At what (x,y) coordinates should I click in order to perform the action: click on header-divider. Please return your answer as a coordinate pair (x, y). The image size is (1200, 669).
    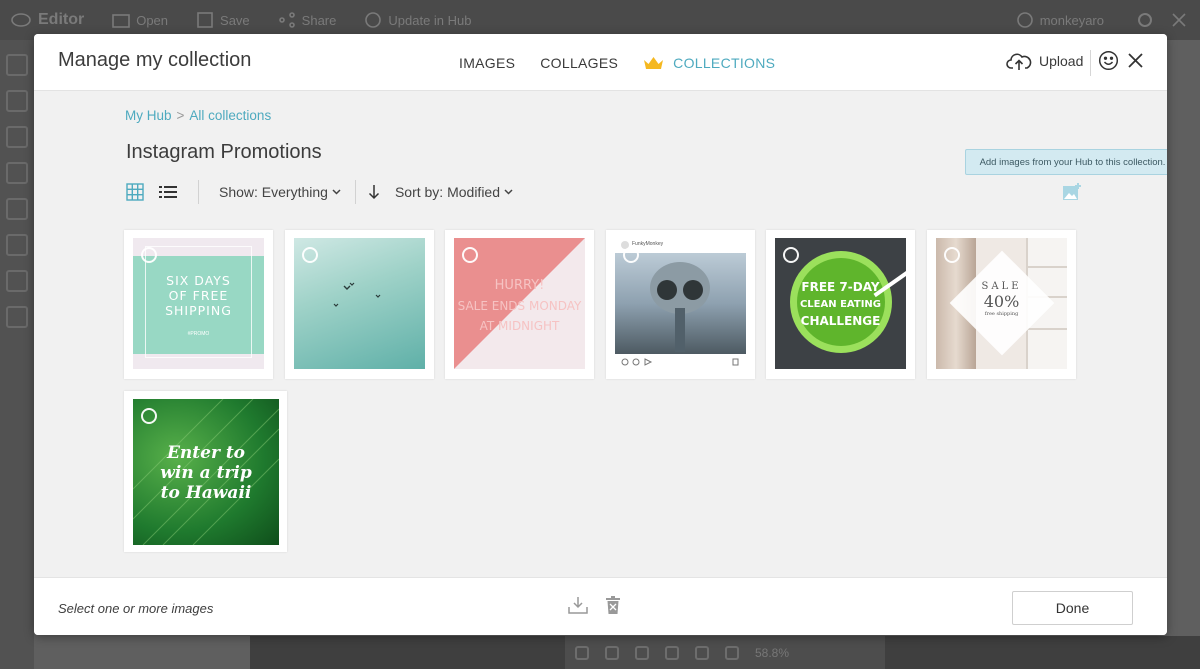
    Looking at the image, I should click on (1090, 63).